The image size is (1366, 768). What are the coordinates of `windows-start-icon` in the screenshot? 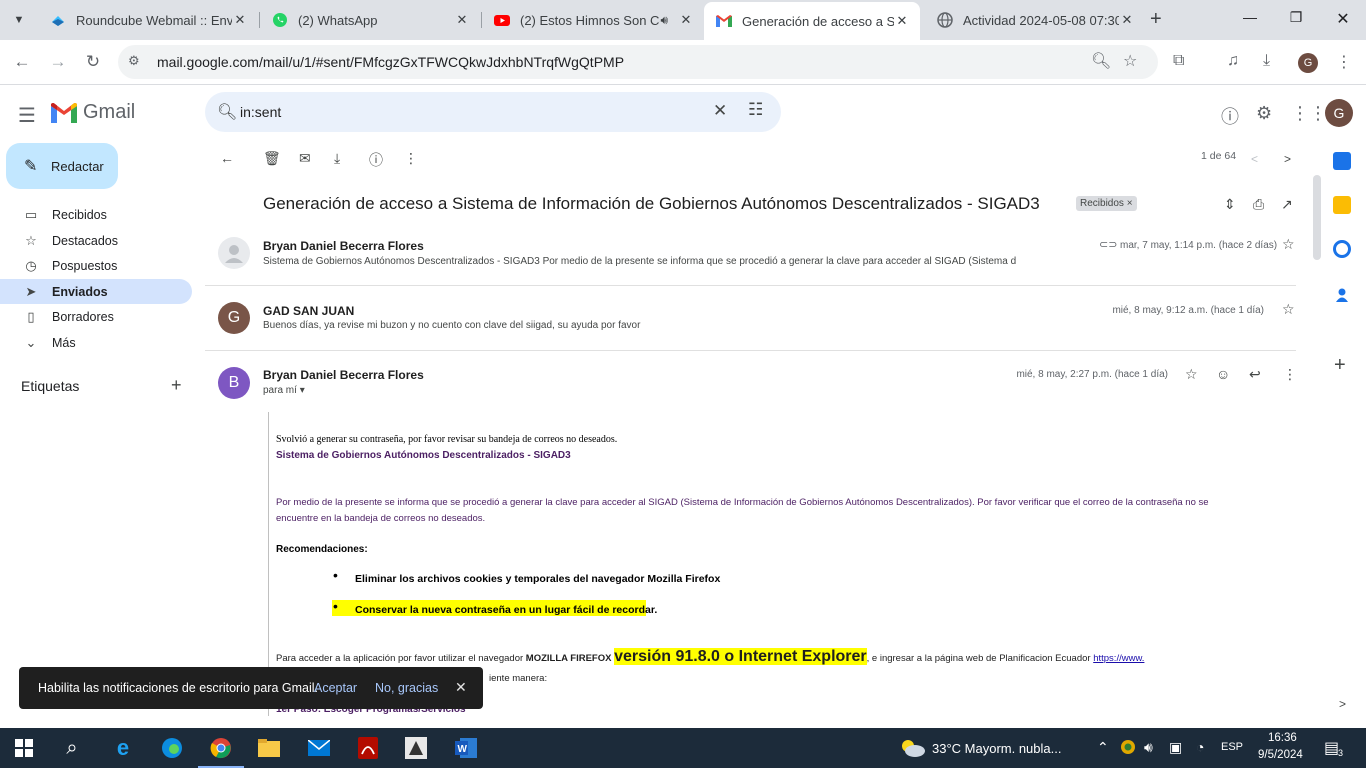 It's located at (24, 748).